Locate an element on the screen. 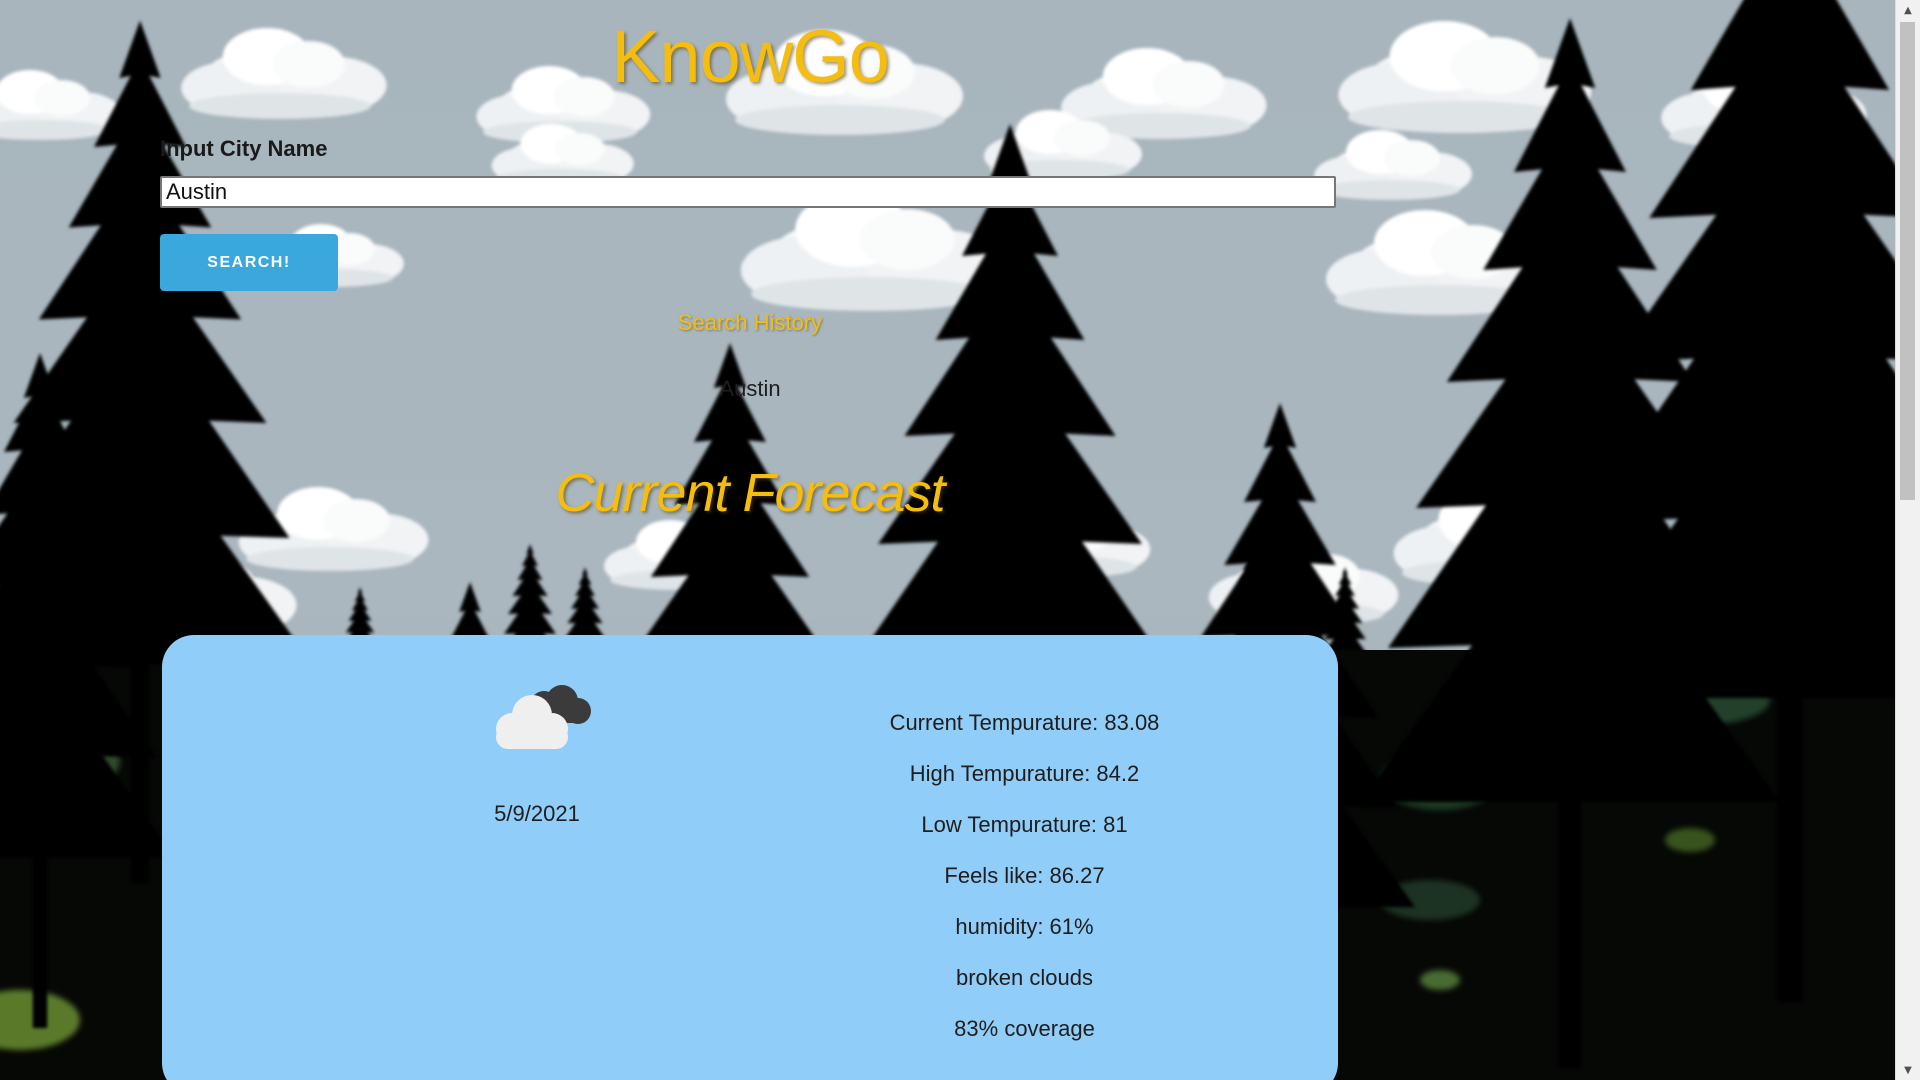  weather-description: broken clouds is located at coordinates (1024, 977).